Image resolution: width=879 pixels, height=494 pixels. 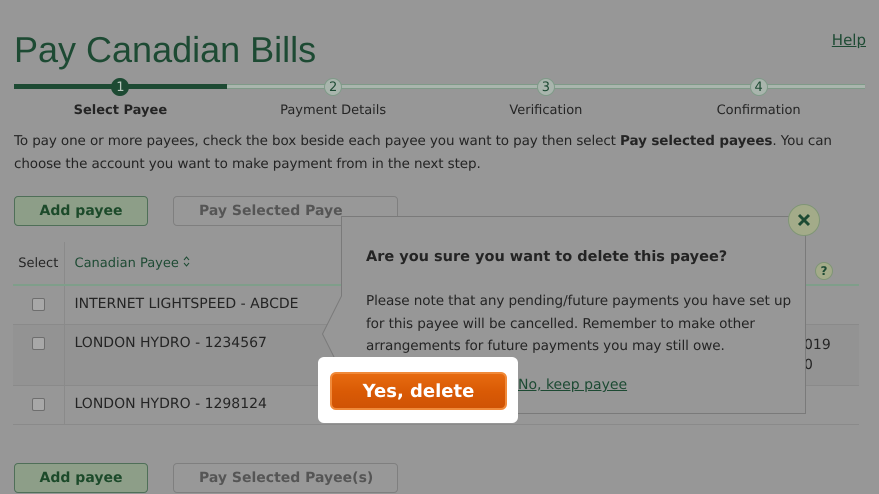 I want to click on cancel-link: No, keep payee, so click(x=573, y=385).